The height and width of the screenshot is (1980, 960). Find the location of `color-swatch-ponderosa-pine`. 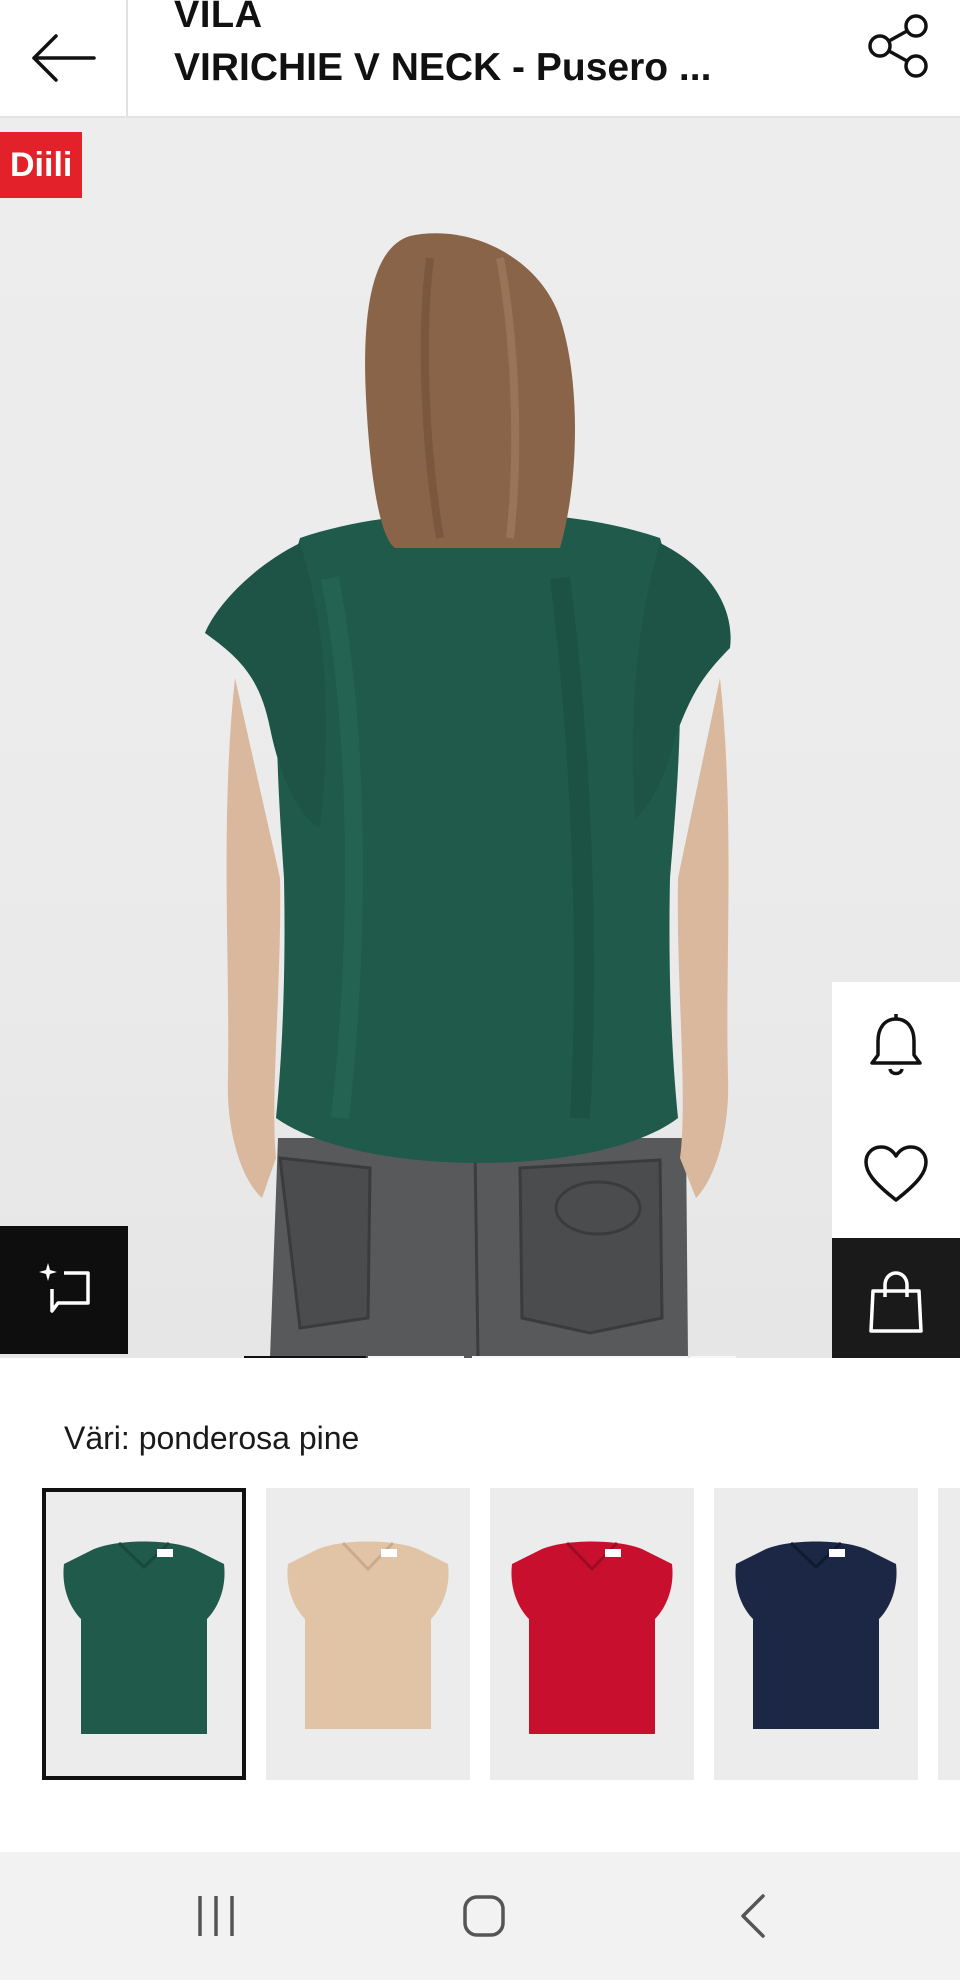

color-swatch-ponderosa-pine is located at coordinates (144, 1634).